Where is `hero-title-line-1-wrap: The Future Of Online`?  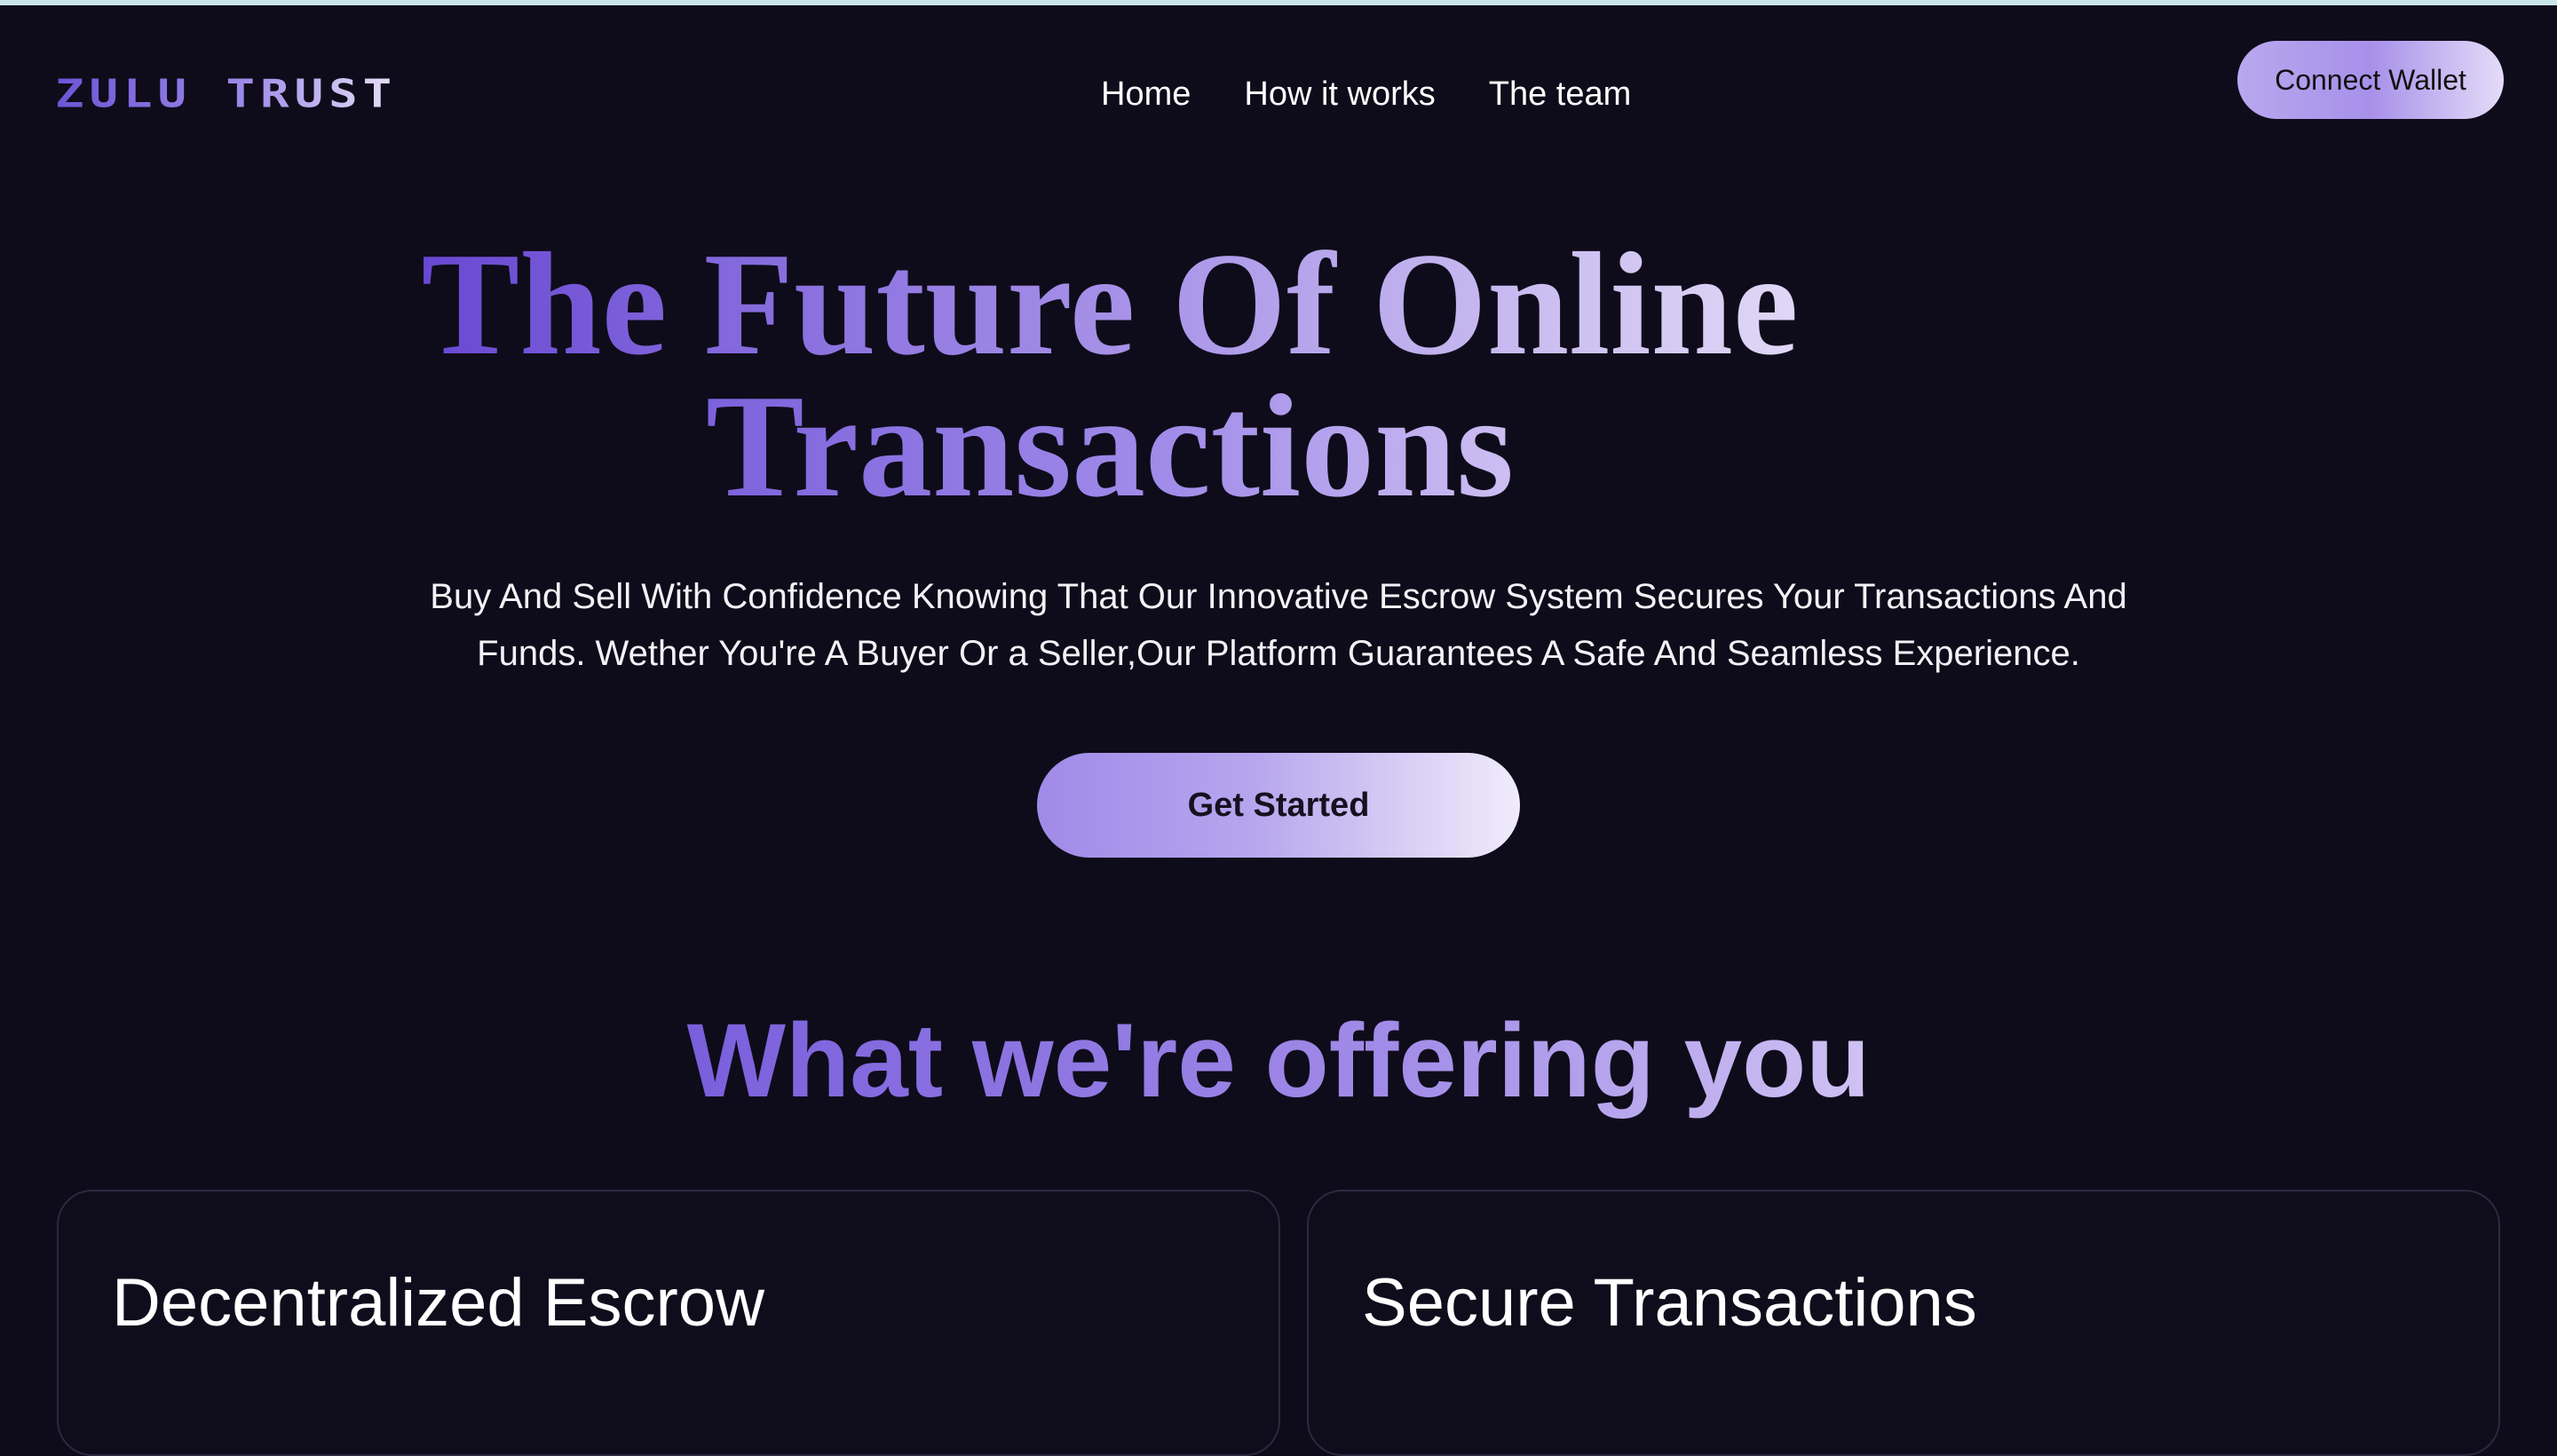
hero-title-line-1-wrap: The Future Of Online is located at coordinates (1110, 303).